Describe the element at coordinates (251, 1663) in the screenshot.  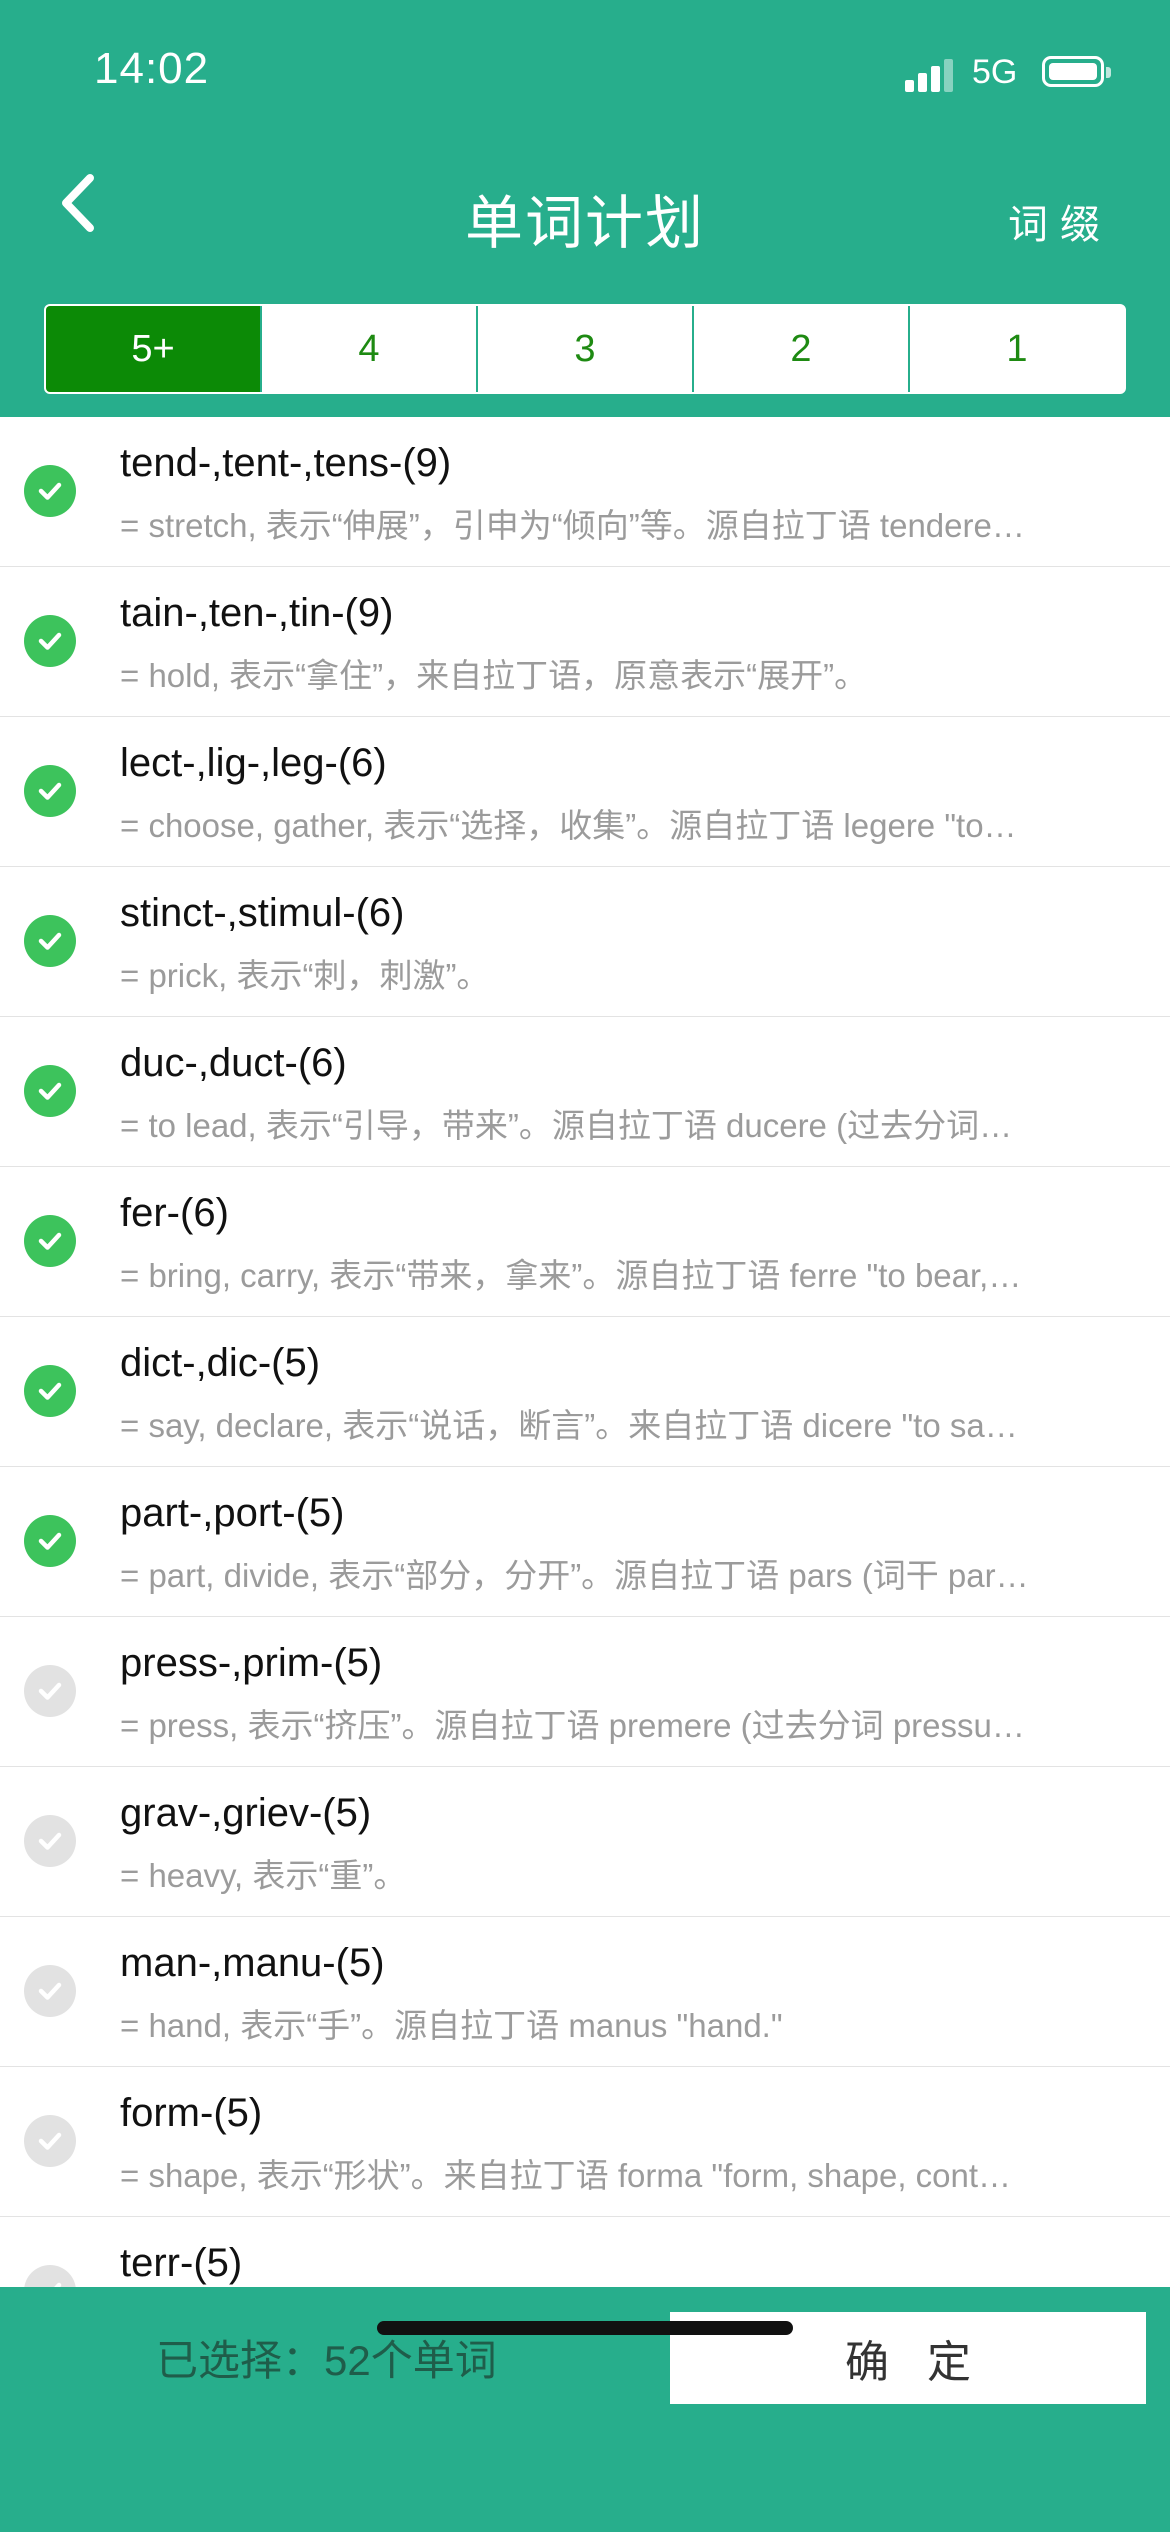
I see `affix-word: press-,prim-(5)` at that location.